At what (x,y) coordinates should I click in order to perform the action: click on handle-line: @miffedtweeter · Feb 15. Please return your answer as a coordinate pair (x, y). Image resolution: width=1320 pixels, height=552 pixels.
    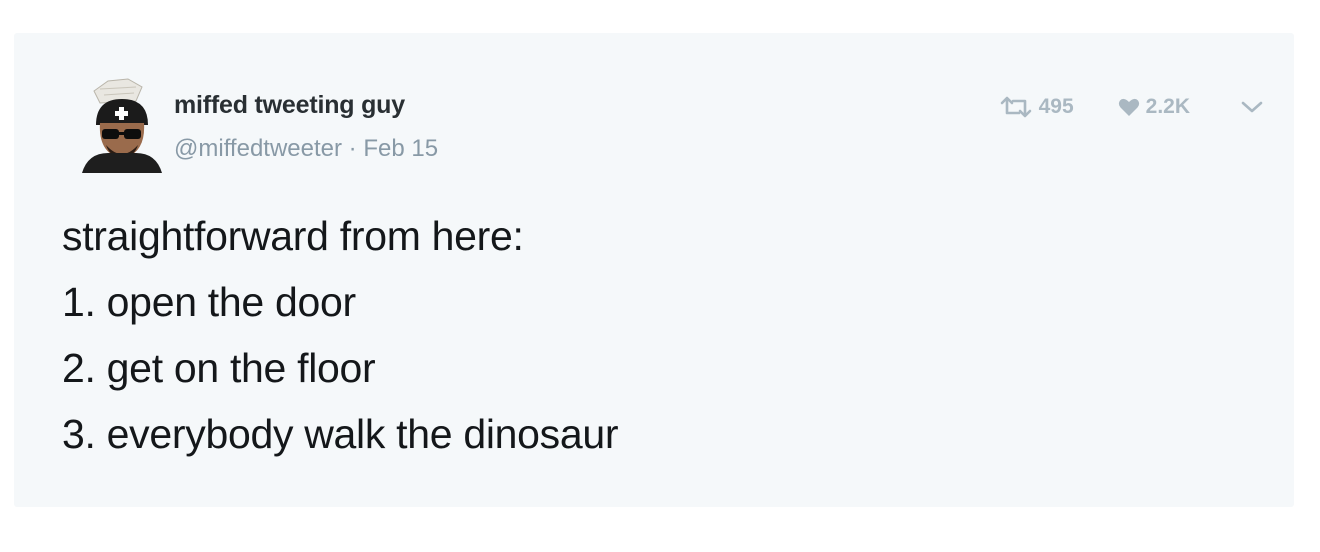
    Looking at the image, I should click on (306, 149).